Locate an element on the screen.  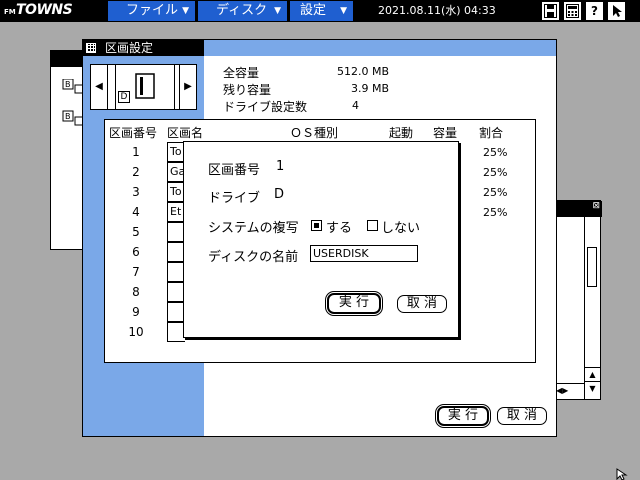
row-number: 5 is located at coordinates (136, 232).